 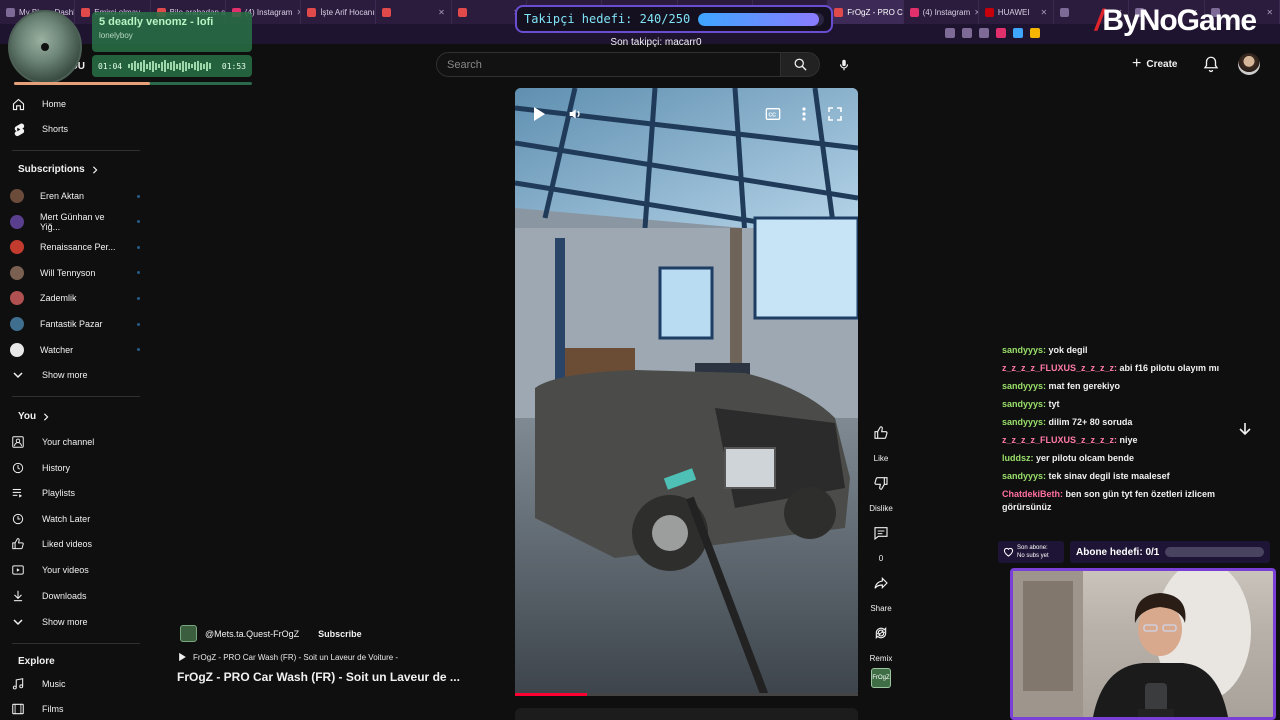 What do you see at coordinates (59, 493) in the screenshot?
I see `sidebar-item-label: Playlists` at bounding box center [59, 493].